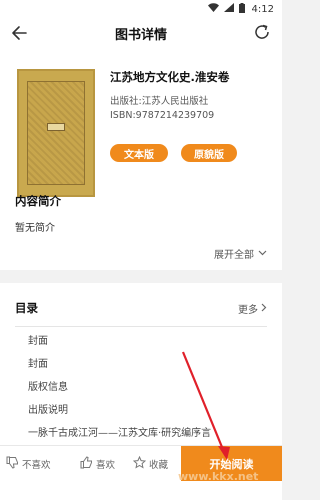  I want to click on toc-more-button: 更多, so click(252, 308).